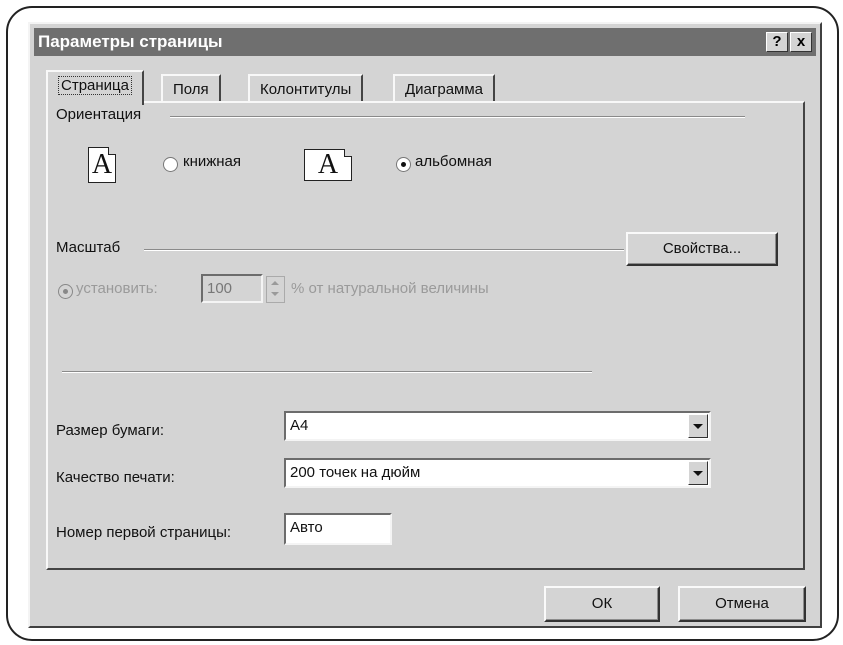  What do you see at coordinates (130, 41) in the screenshot?
I see `window-title: Параметры страницы` at bounding box center [130, 41].